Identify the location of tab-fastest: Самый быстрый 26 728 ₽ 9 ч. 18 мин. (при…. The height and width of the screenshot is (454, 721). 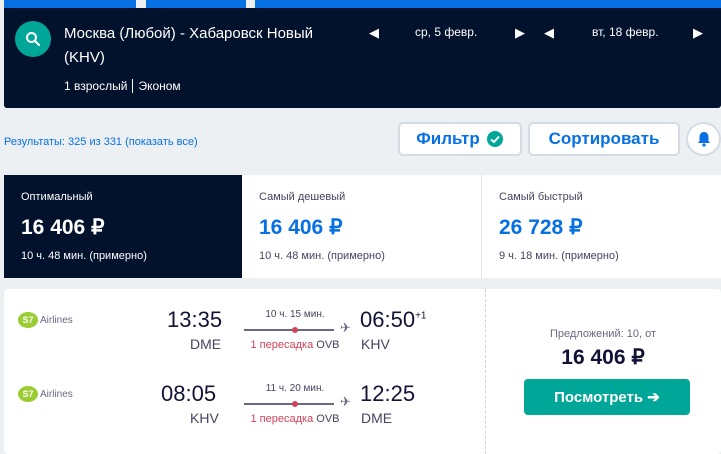
(601, 226).